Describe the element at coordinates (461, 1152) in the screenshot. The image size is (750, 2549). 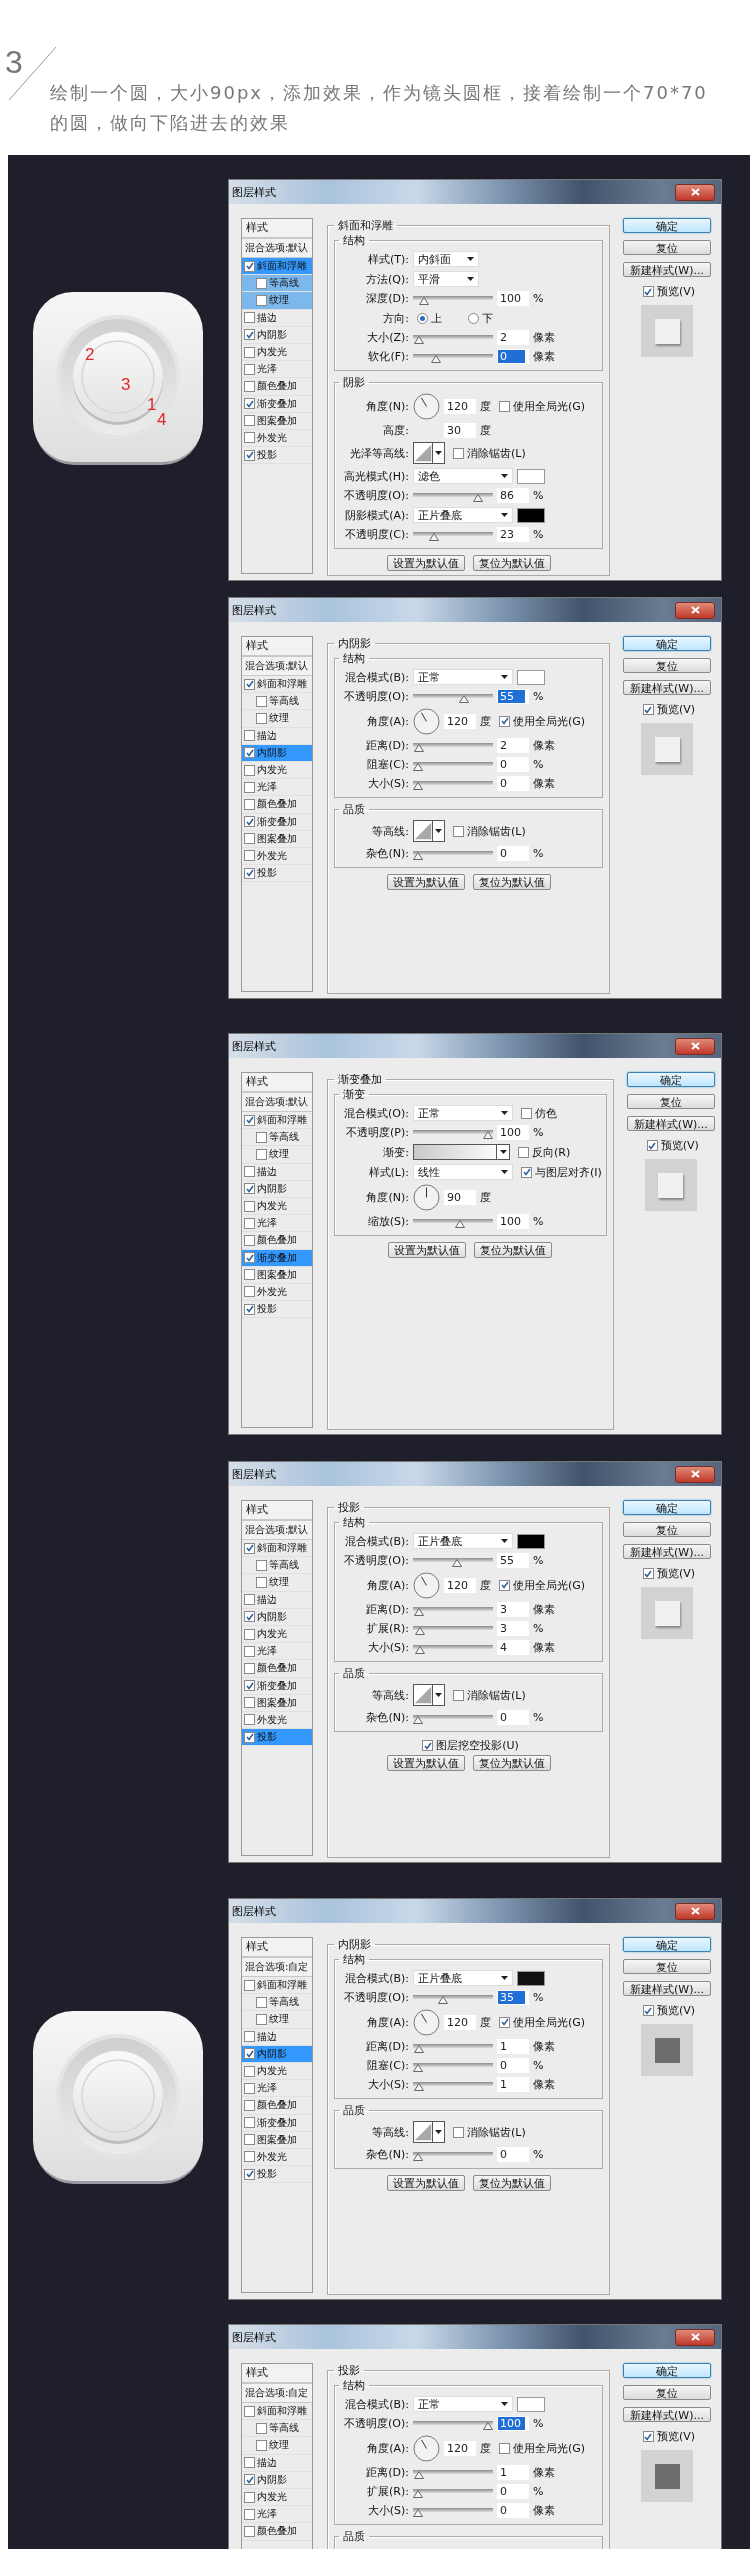
I see `gradient-picker` at that location.